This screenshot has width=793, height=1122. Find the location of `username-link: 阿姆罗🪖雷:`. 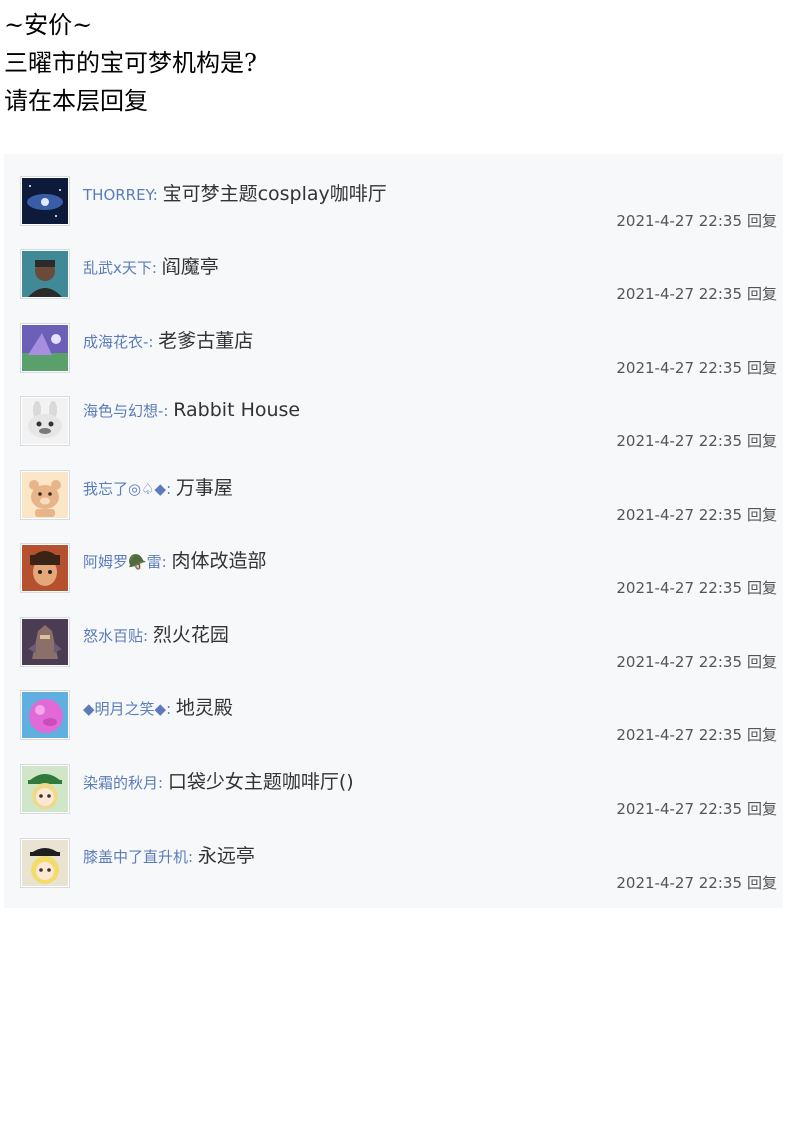

username-link: 阿姆罗🪖雷: is located at coordinates (125, 562).